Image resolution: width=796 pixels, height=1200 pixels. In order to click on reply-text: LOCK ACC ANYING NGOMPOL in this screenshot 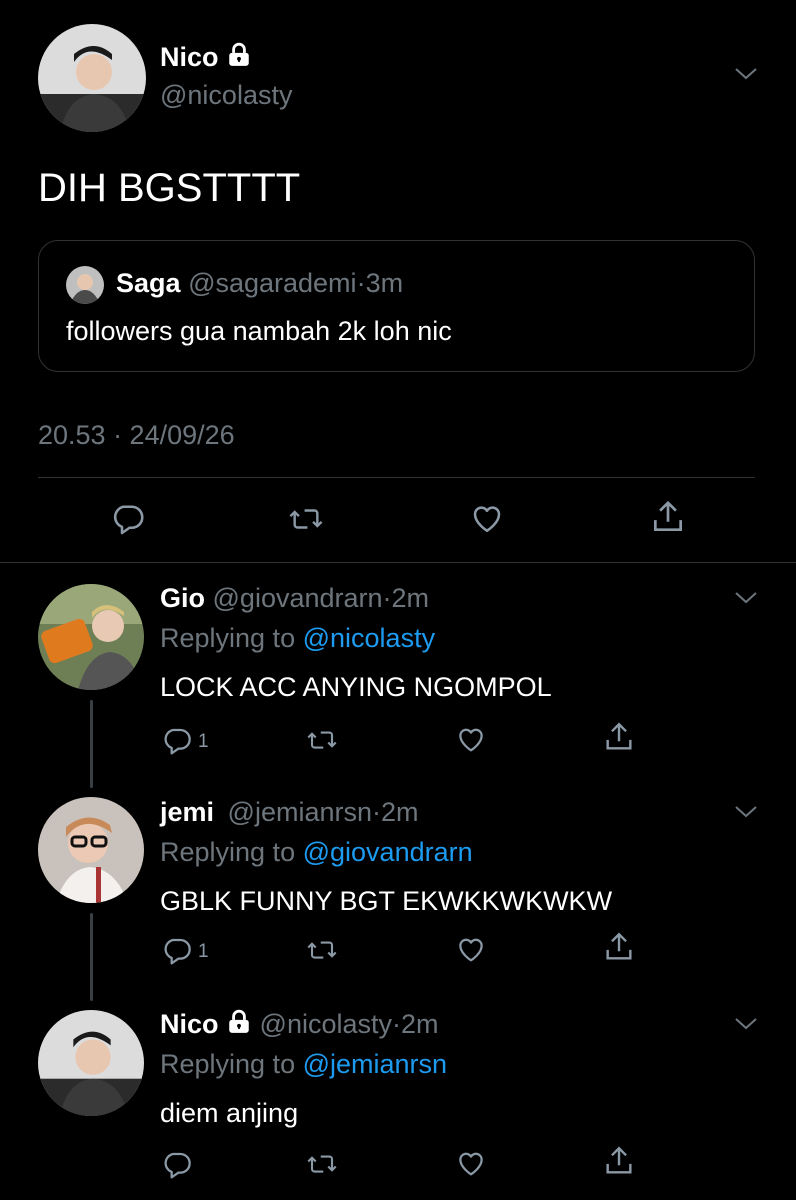, I will do `click(356, 687)`.